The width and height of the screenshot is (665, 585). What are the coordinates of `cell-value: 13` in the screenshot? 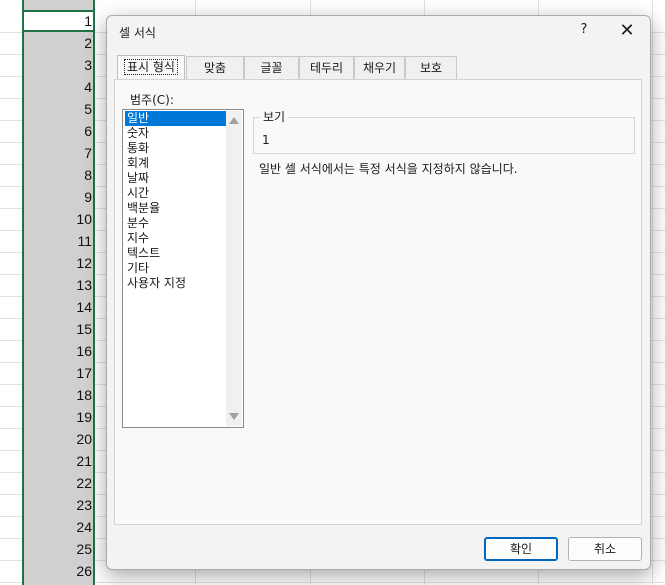 It's located at (58, 285).